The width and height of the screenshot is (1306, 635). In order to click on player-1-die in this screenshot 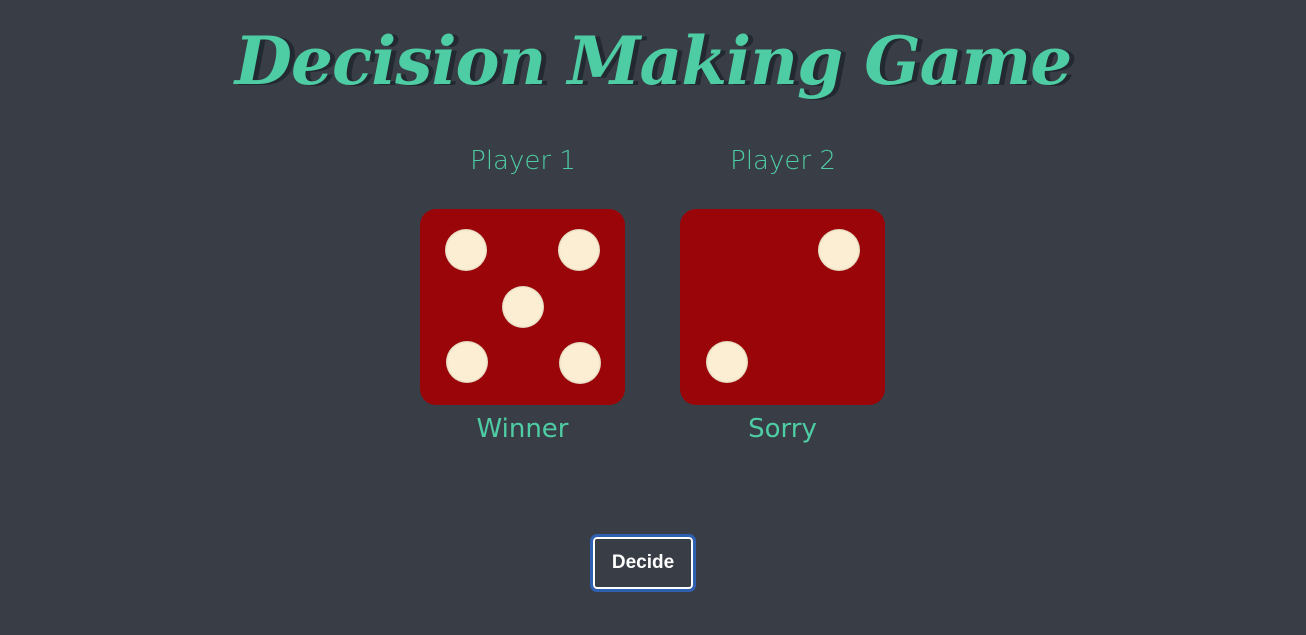, I will do `click(522, 307)`.